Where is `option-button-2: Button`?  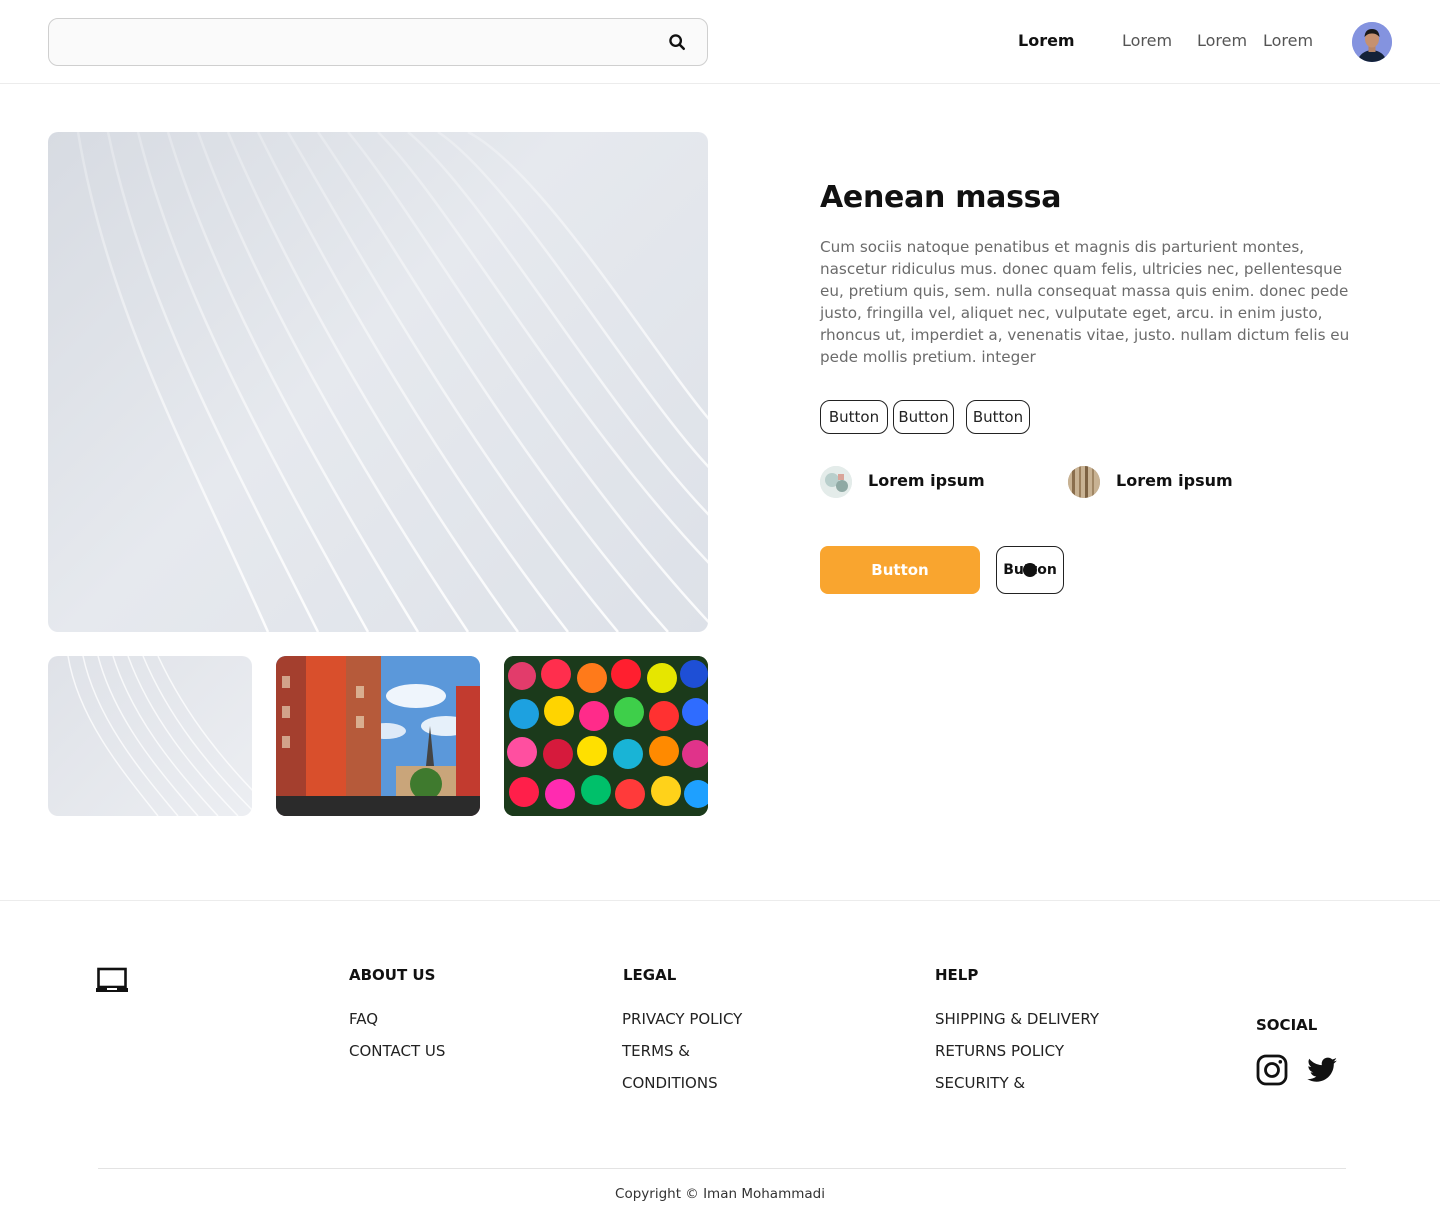 option-button-2: Button is located at coordinates (923, 417).